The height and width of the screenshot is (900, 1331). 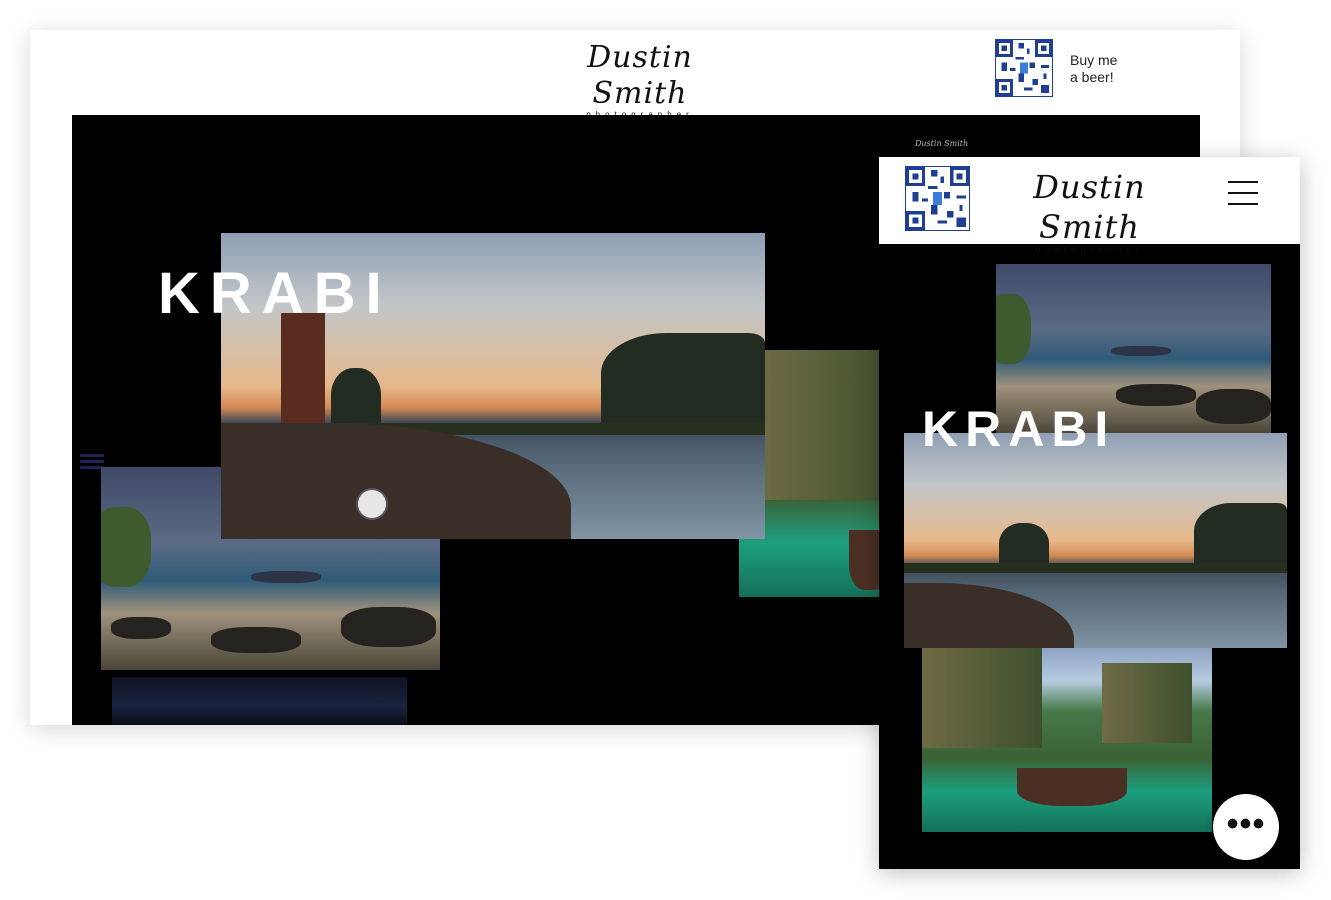 What do you see at coordinates (1243, 194) in the screenshot?
I see `hamburger-icon` at bounding box center [1243, 194].